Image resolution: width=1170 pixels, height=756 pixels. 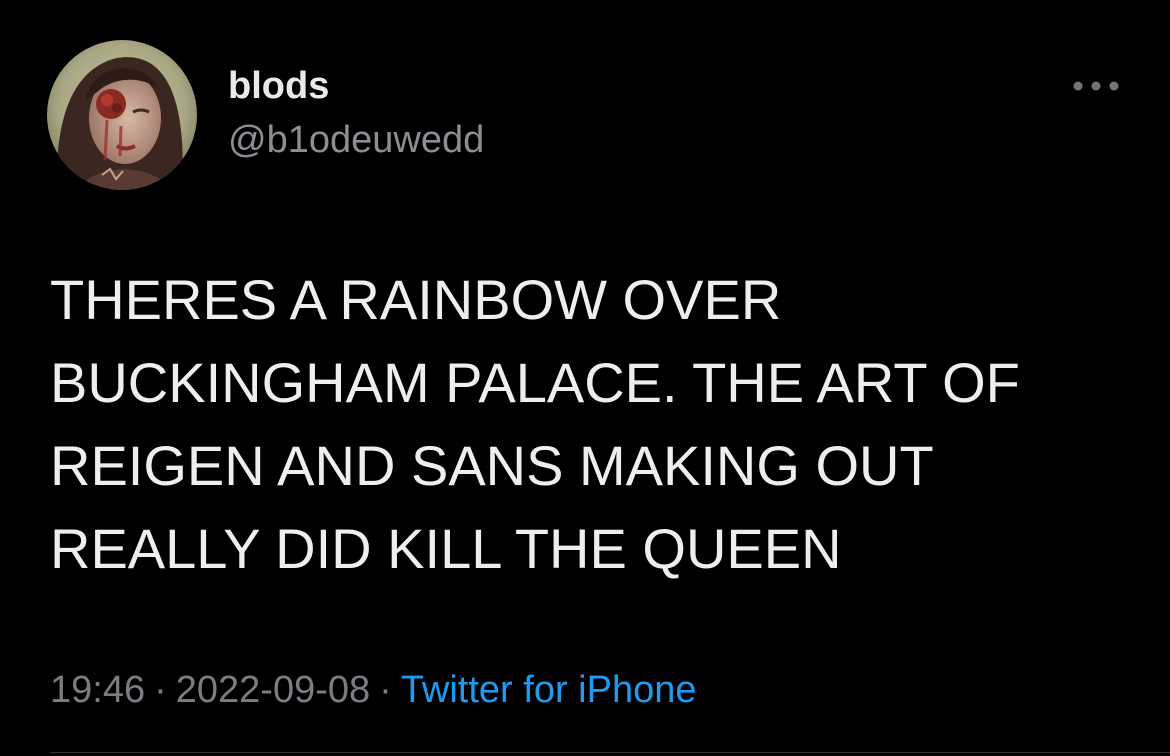 I want to click on more-horizontal-icon, so click(x=1096, y=86).